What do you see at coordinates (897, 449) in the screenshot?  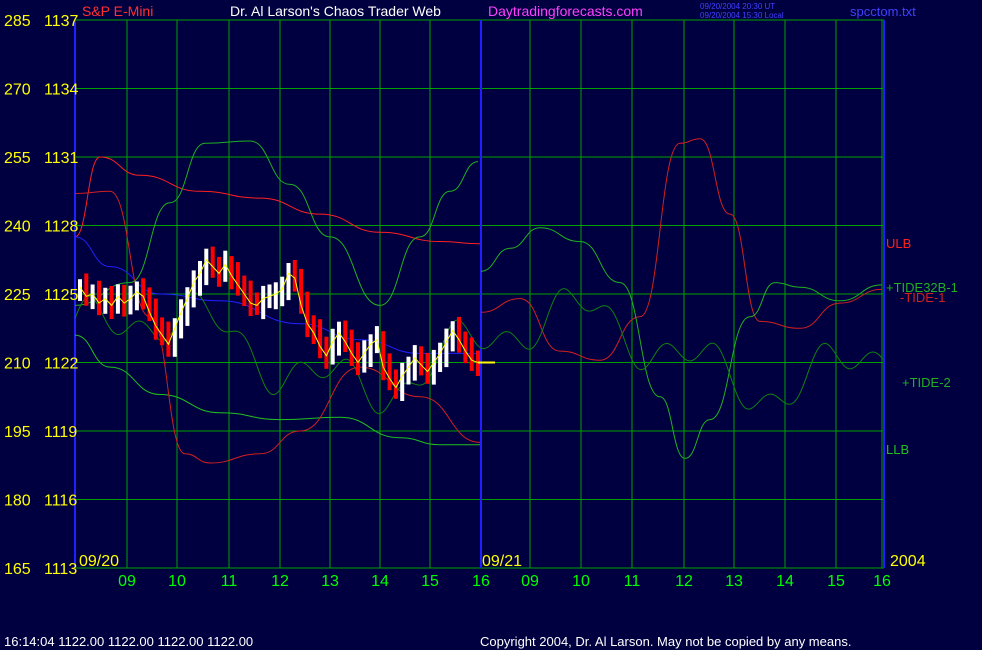 I see `llb-label: LLB` at bounding box center [897, 449].